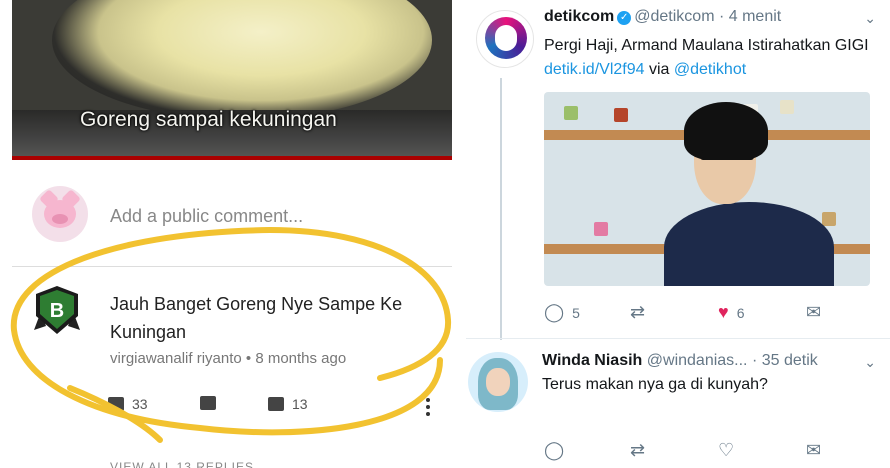  What do you see at coordinates (140, 404) in the screenshot?
I see `like-count: 33` at bounding box center [140, 404].